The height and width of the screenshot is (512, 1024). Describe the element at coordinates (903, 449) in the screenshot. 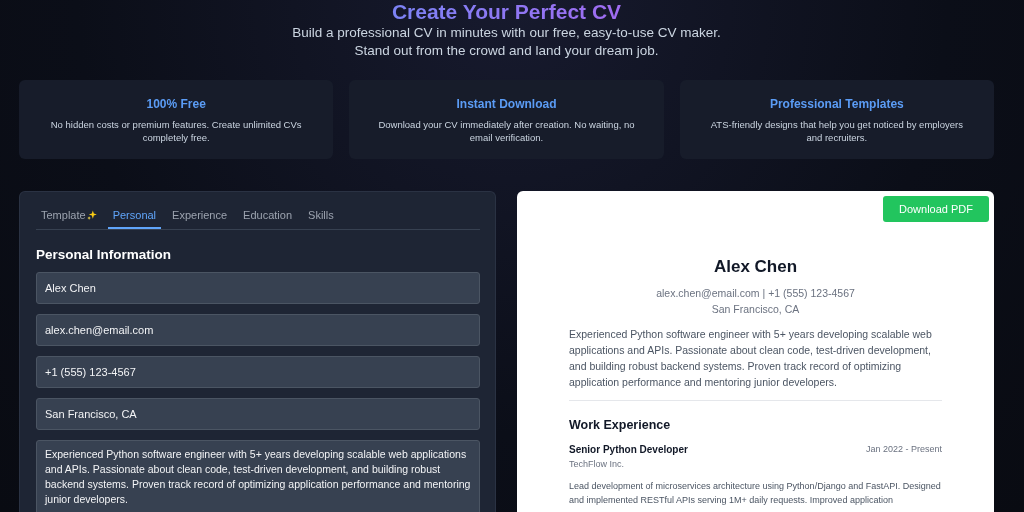

I see `job-dates: Jan 2022 - Present` at that location.